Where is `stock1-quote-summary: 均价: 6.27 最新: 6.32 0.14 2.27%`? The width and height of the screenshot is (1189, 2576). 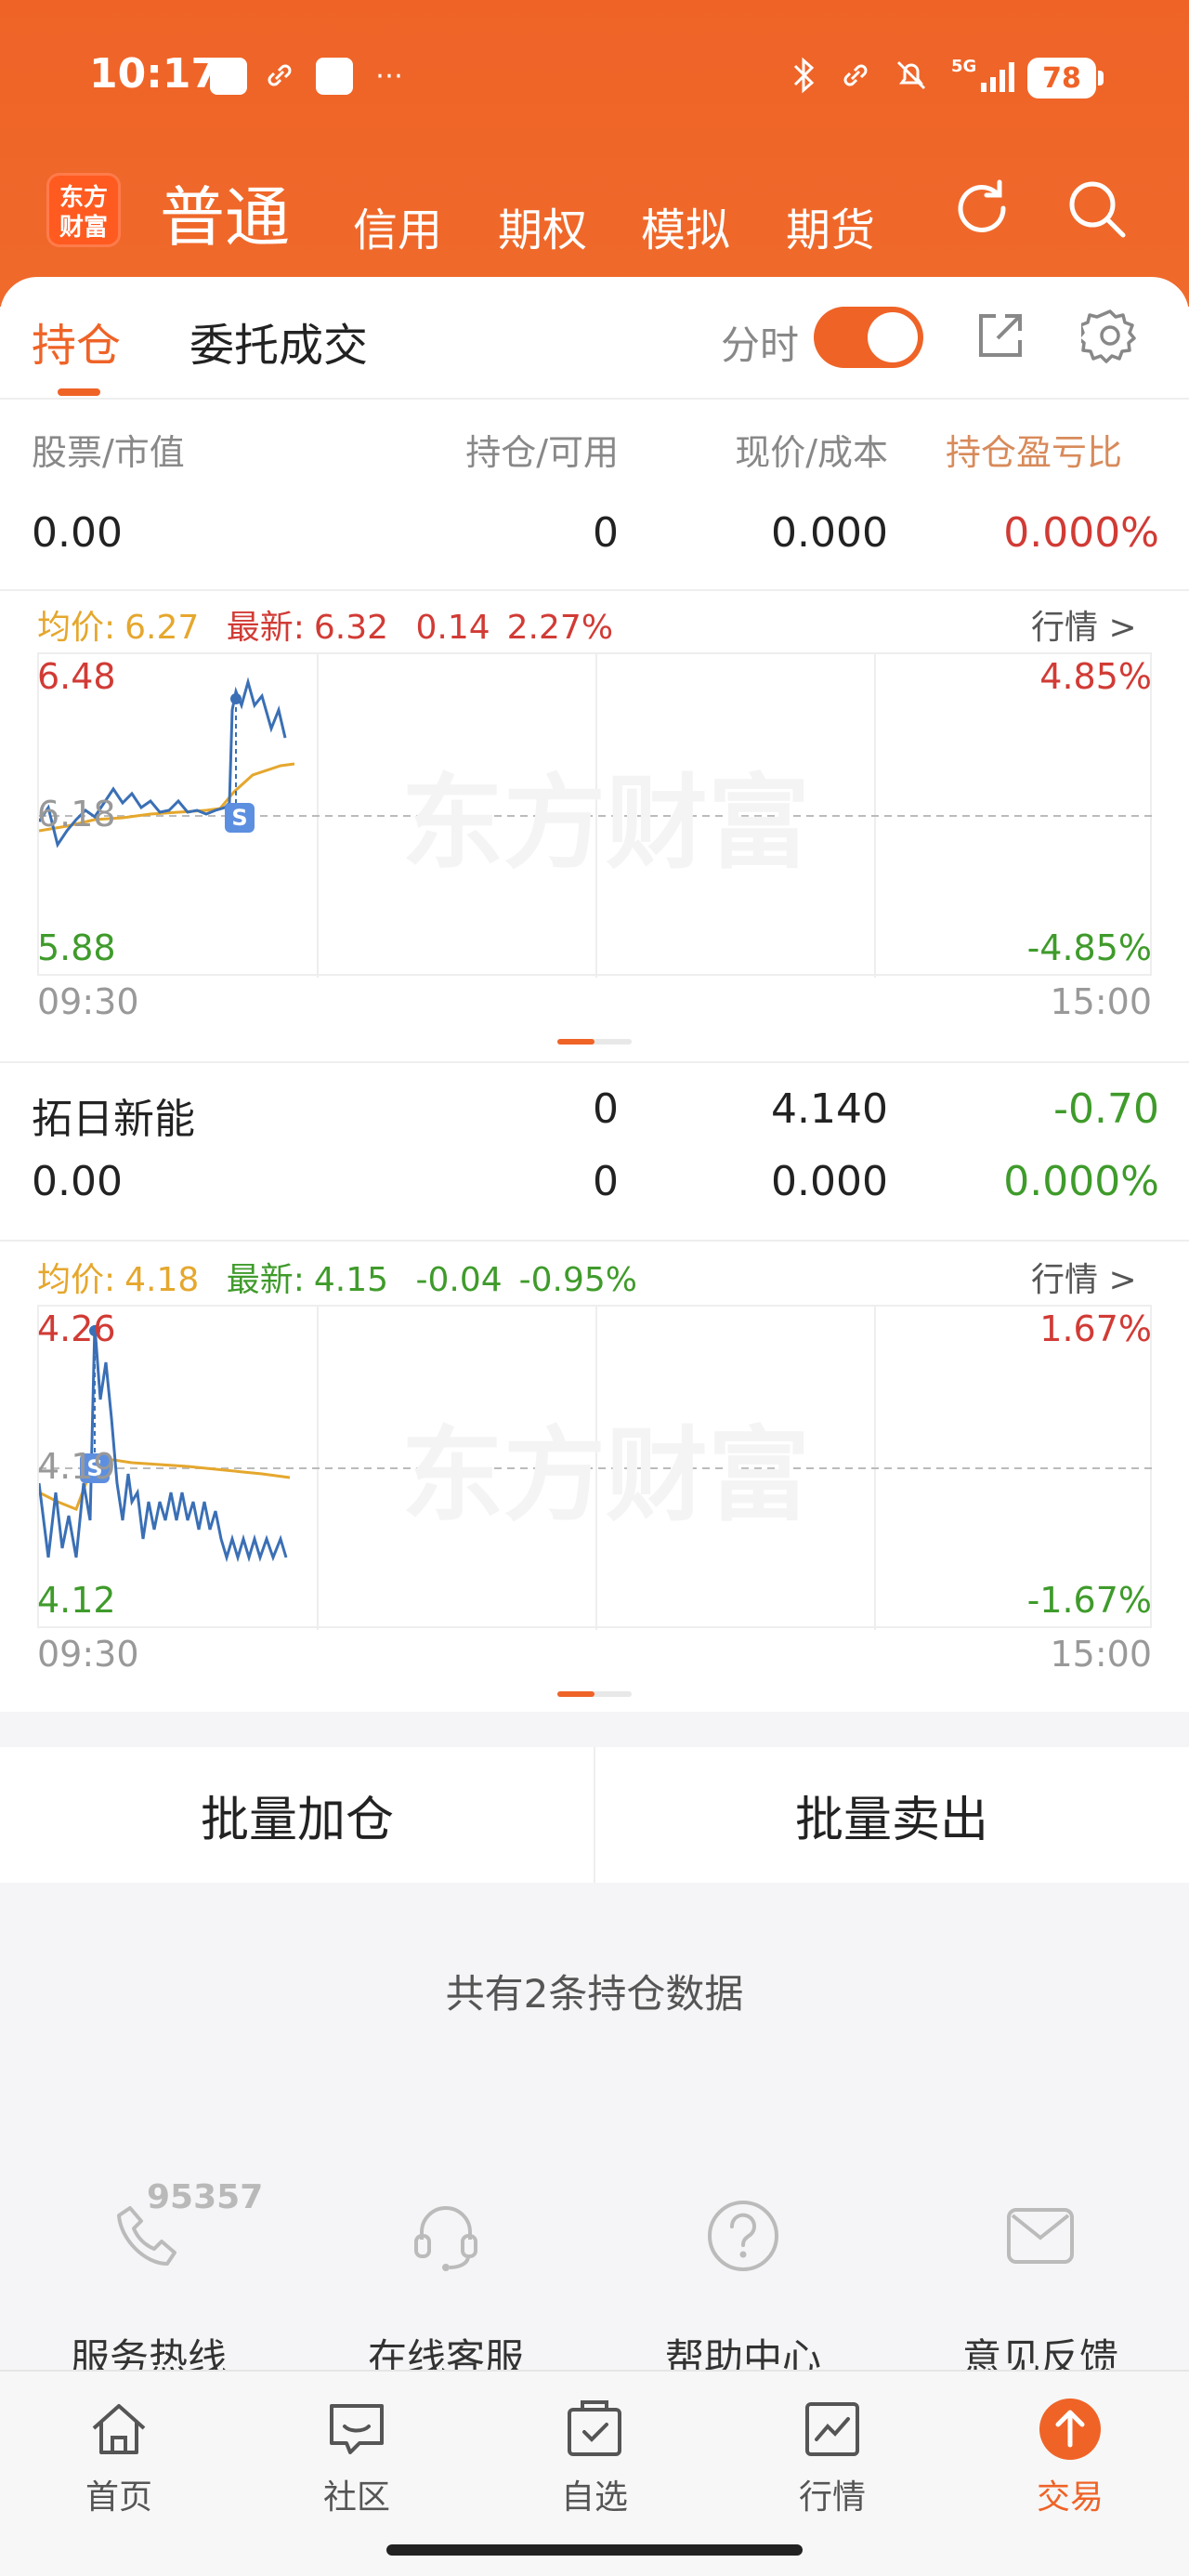 stock1-quote-summary: 均价: 6.27 最新: 6.32 0.14 2.27% is located at coordinates (325, 628).